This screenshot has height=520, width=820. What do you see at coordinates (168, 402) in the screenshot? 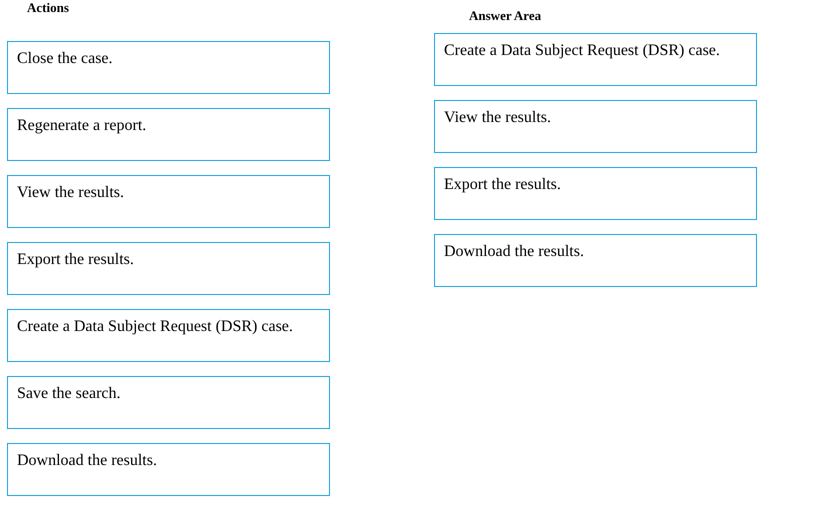
I see `answer-card: Save the search.` at bounding box center [168, 402].